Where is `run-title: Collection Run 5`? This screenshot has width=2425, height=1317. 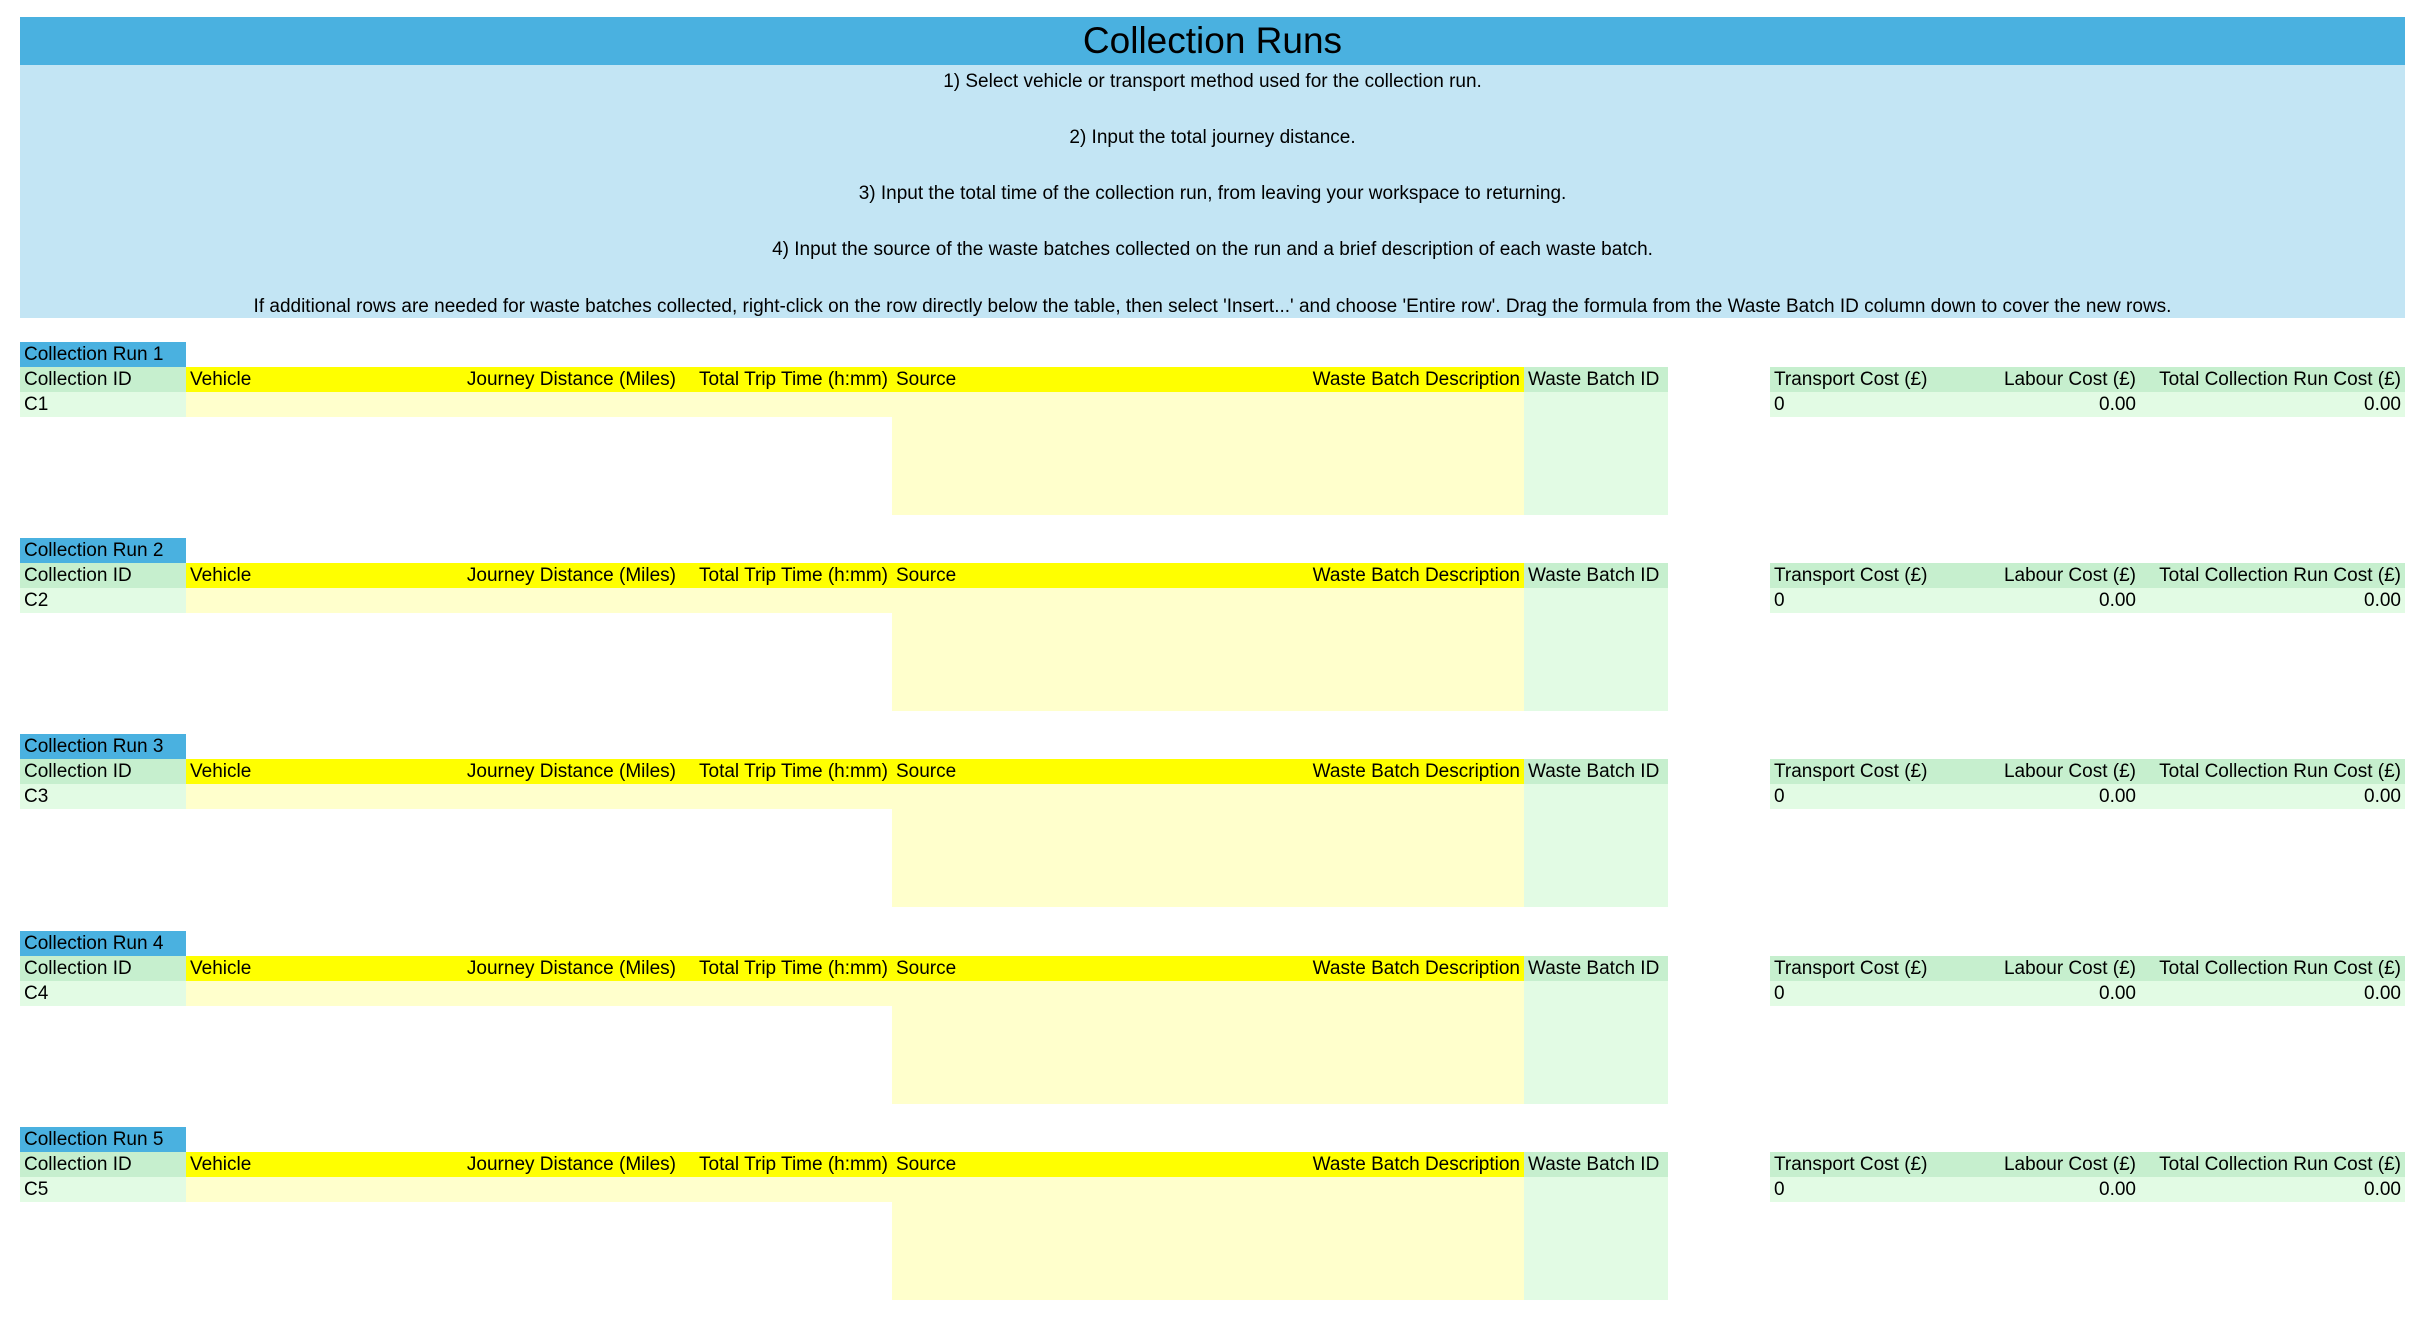 run-title: Collection Run 5 is located at coordinates (103, 1139).